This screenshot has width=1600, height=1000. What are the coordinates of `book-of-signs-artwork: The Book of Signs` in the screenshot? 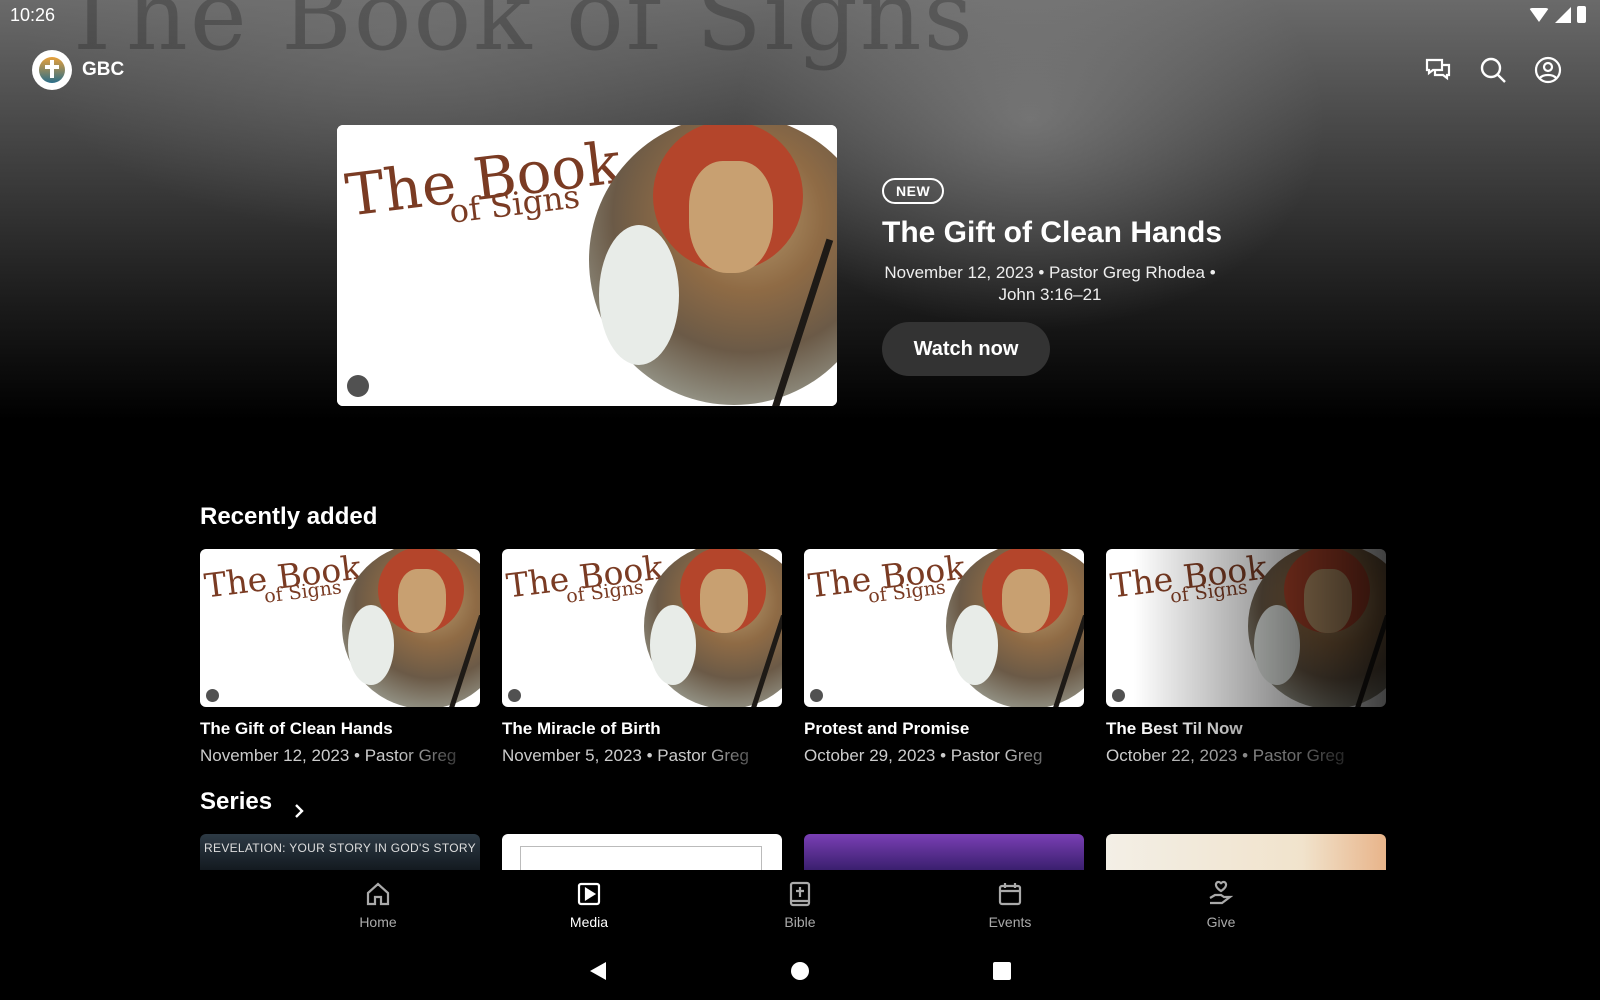 It's located at (587, 265).